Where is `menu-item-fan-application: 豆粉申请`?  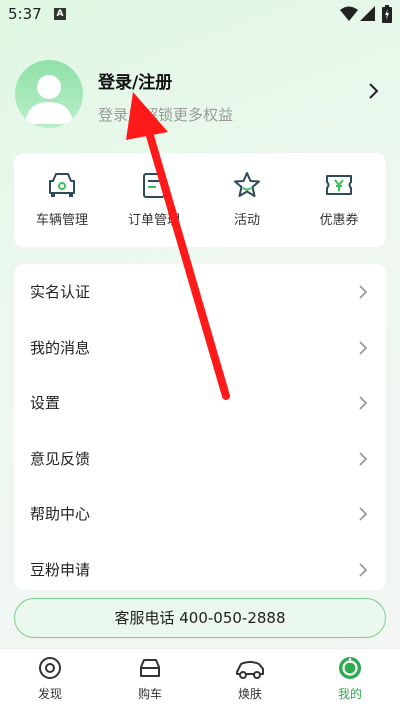 menu-item-fan-application: 豆粉申请 is located at coordinates (200, 569).